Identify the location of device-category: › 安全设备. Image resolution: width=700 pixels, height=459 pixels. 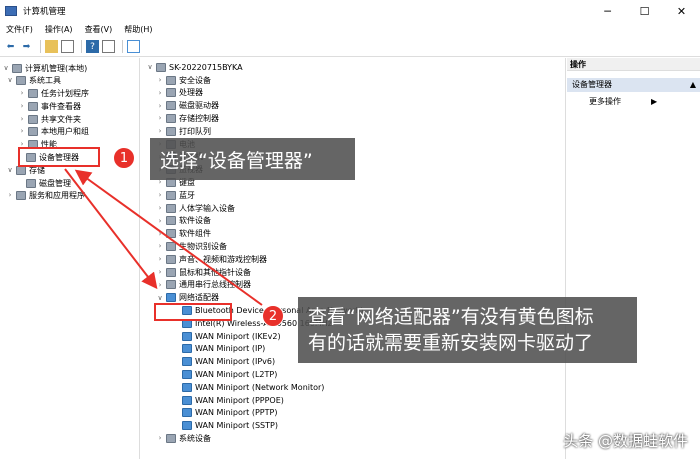
(183, 80).